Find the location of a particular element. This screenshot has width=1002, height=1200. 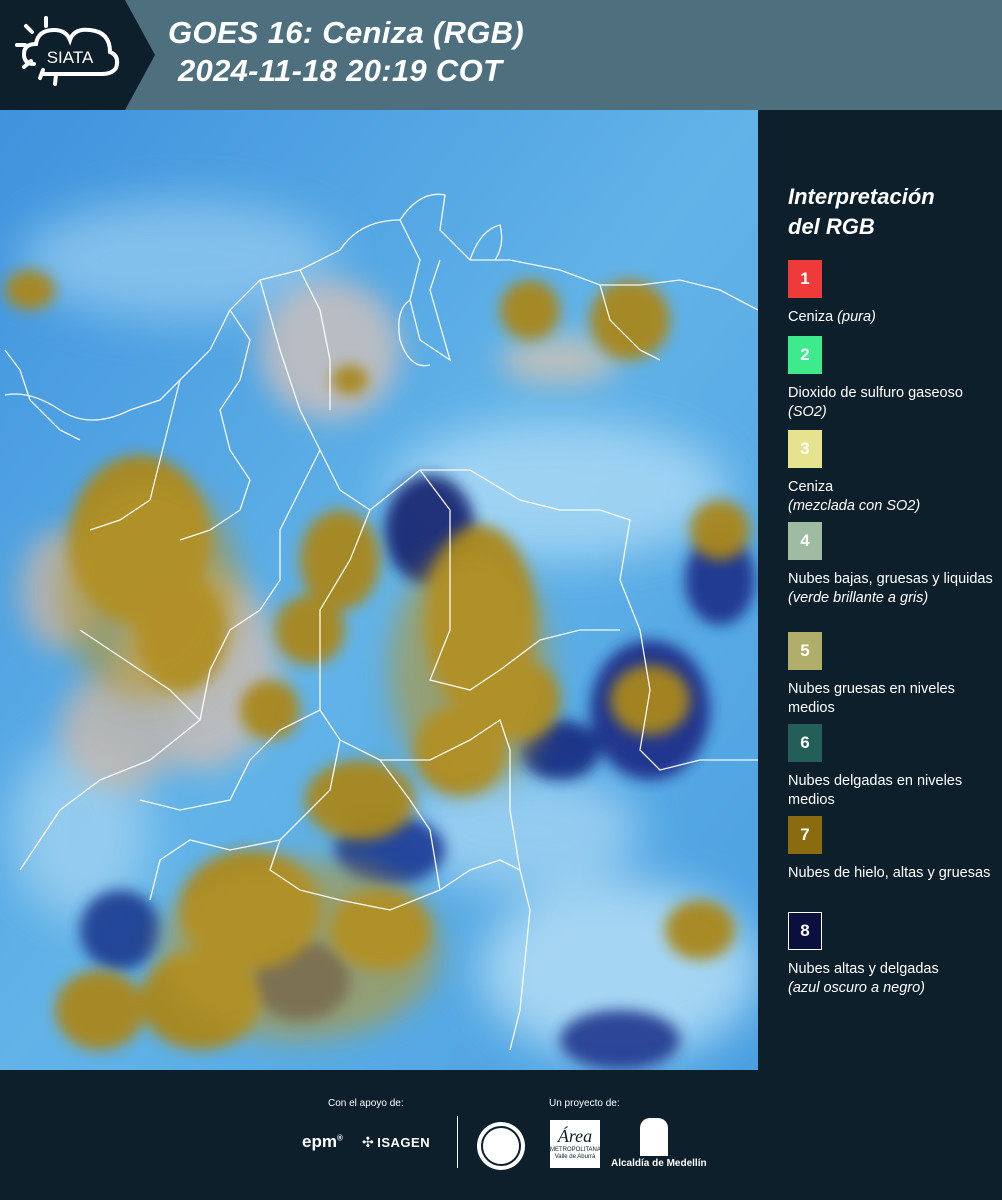

title-line-1: GOES 16: Ceniza (RGB) is located at coordinates (346, 32).